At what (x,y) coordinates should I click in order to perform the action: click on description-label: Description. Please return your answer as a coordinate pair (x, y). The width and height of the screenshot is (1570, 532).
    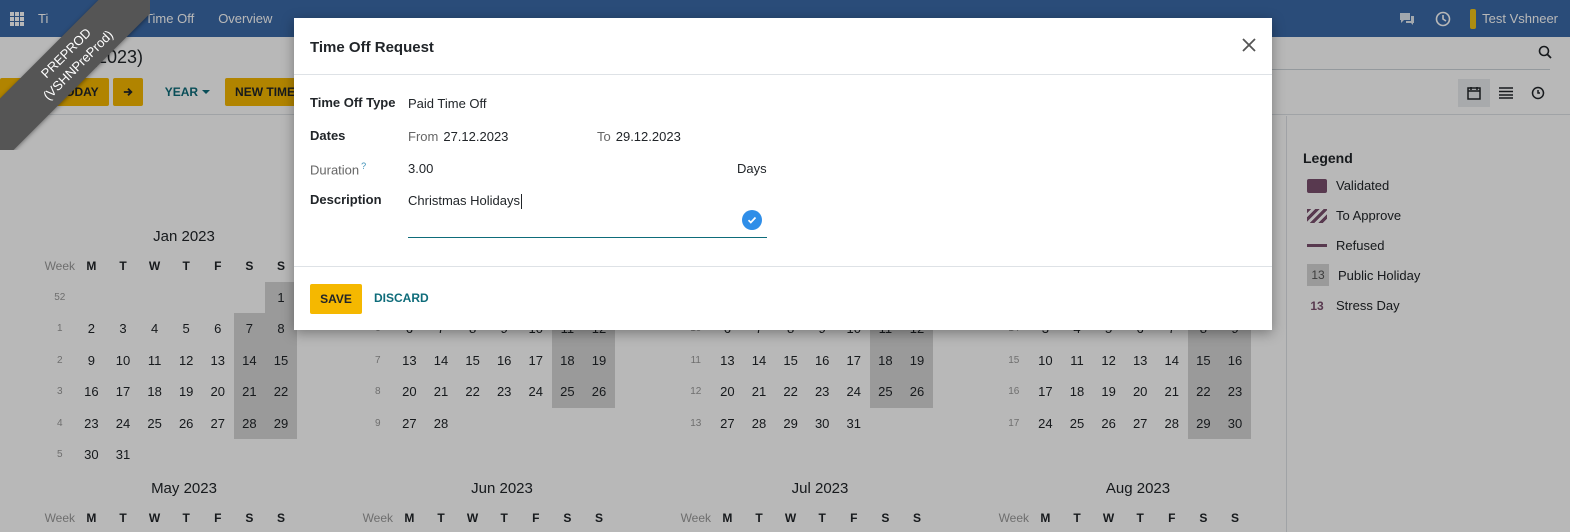
    Looking at the image, I should click on (346, 199).